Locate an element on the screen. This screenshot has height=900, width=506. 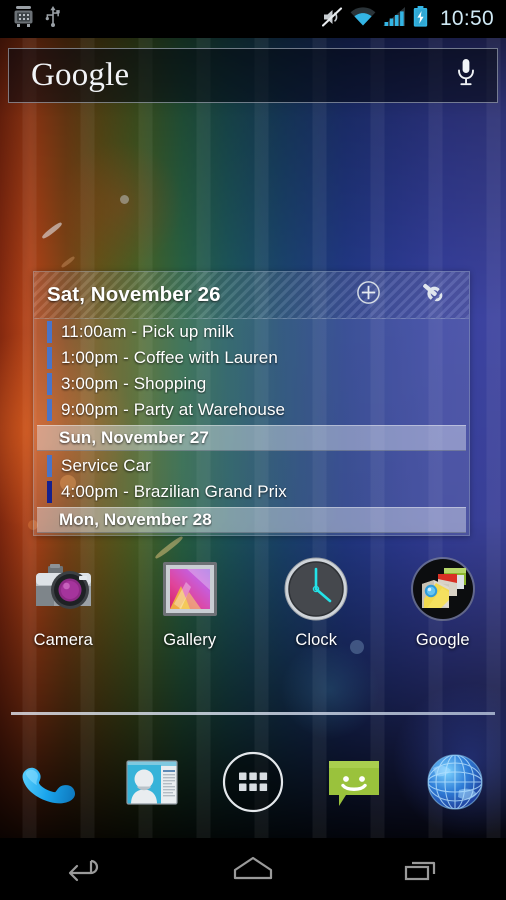
calendar-event-label: 3:00pm - Shopping is located at coordinates (134, 383).